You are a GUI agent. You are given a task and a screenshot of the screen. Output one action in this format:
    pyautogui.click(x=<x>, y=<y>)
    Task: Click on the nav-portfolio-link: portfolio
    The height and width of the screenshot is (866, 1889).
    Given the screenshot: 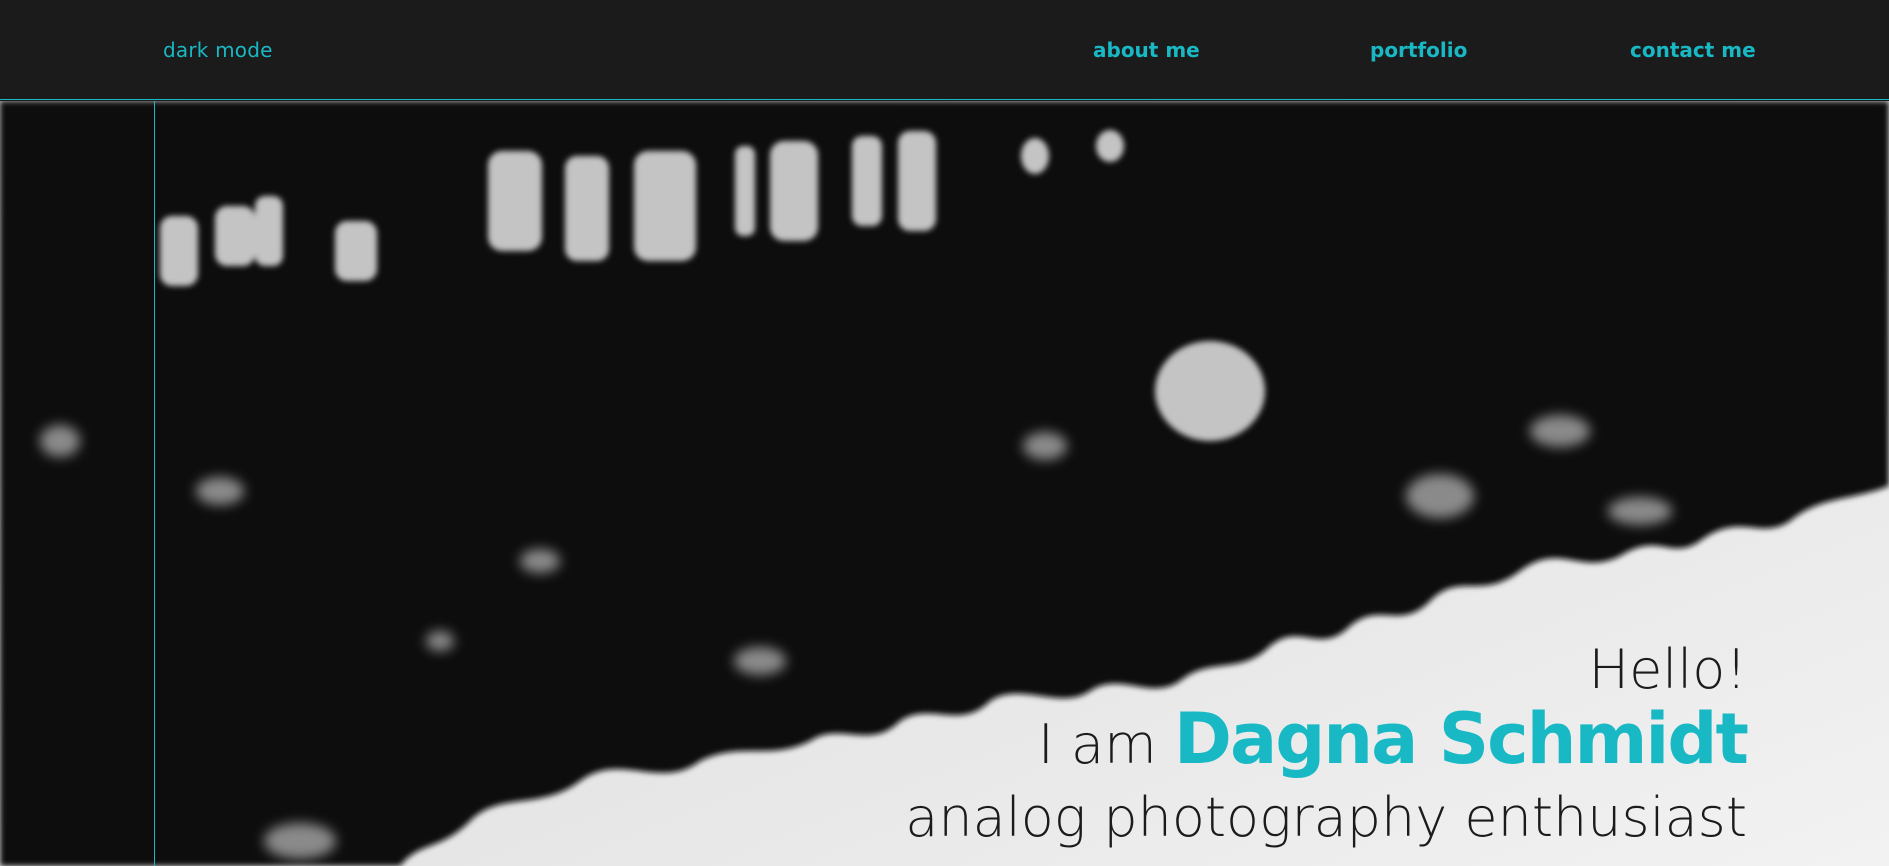 What is the action you would take?
    pyautogui.click(x=1418, y=50)
    